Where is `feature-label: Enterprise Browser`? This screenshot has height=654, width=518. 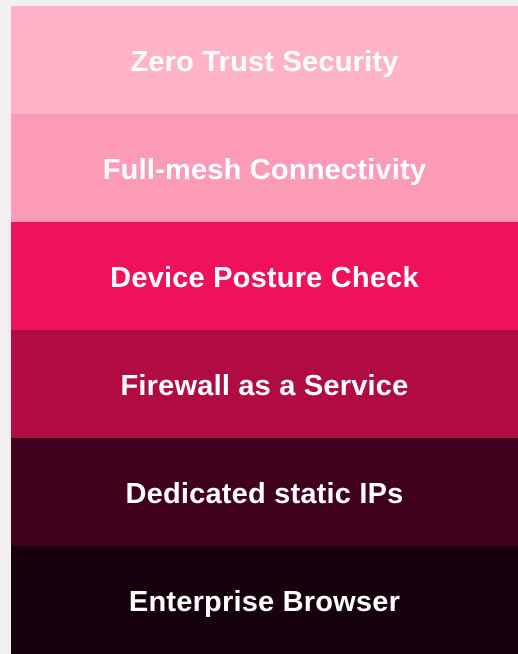
feature-label: Enterprise Browser is located at coordinates (264, 601).